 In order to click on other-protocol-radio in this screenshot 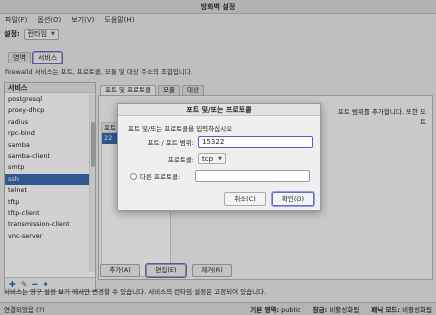, I will do `click(133, 176)`.